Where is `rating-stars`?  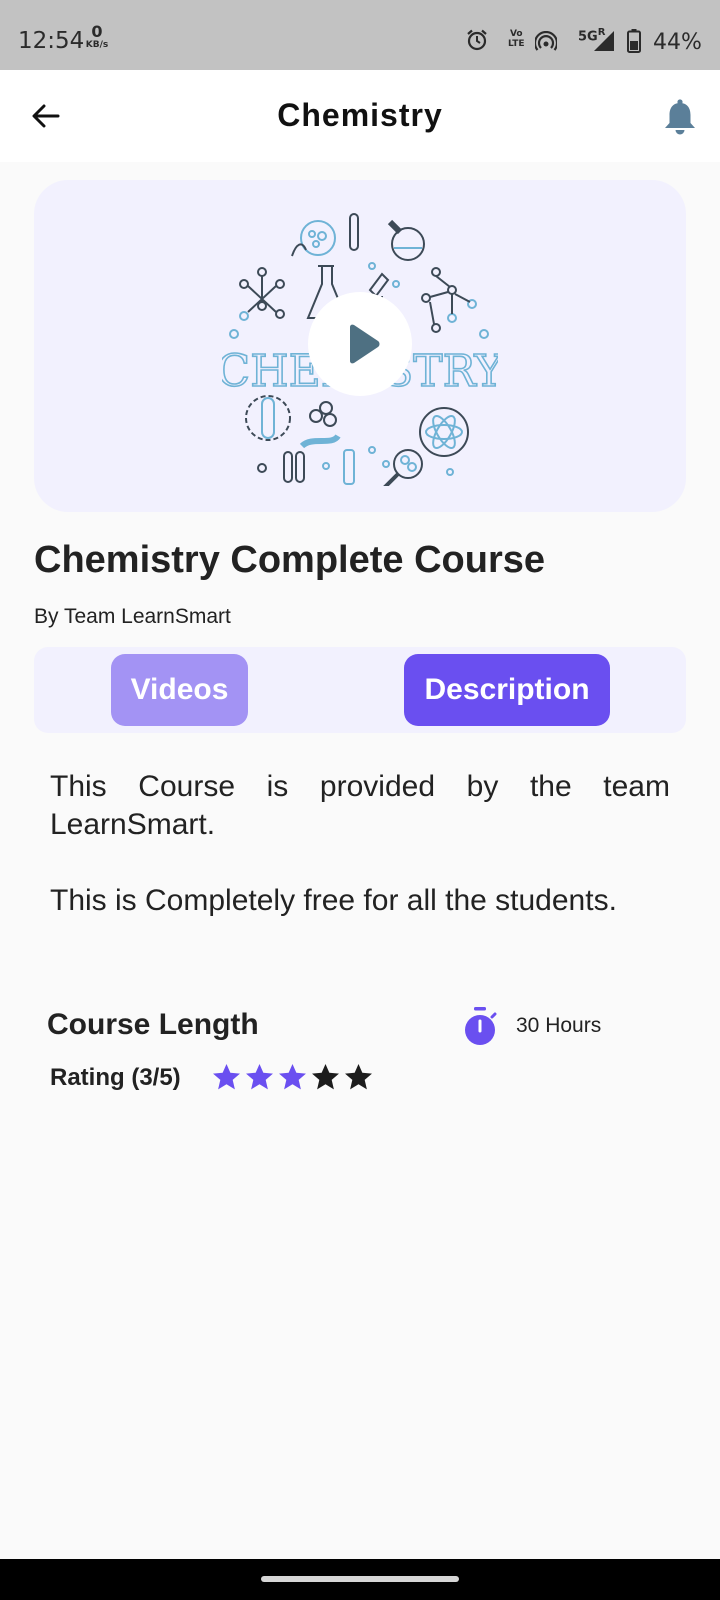
rating-stars is located at coordinates (292, 1077).